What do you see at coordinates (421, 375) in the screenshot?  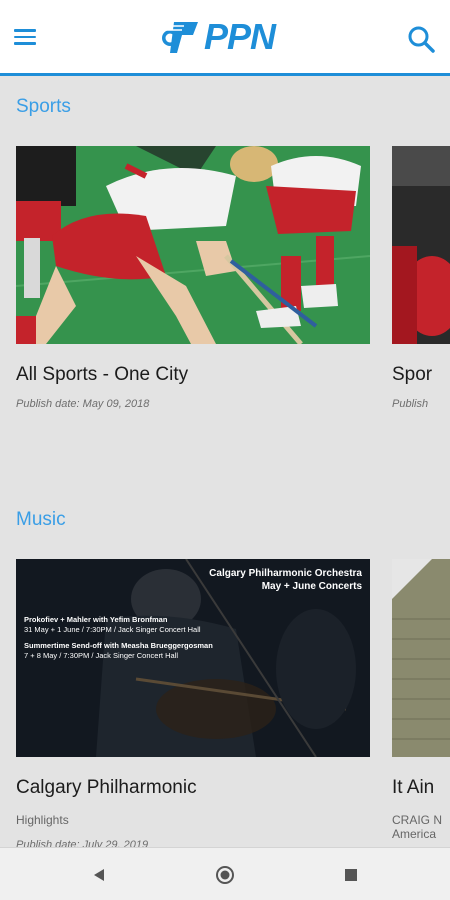 I see `card-title: Spor` at bounding box center [421, 375].